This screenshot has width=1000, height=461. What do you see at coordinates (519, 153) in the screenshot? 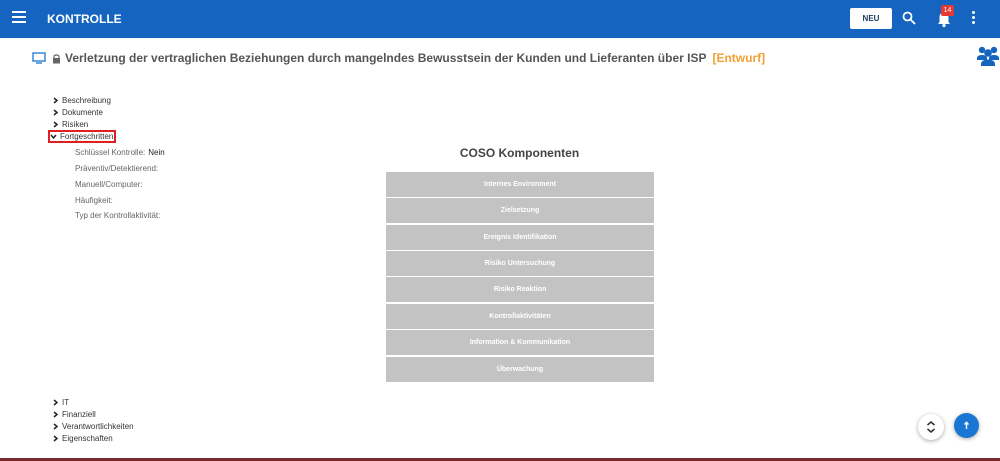
I see `coso-title: COSO Komponenten` at bounding box center [519, 153].